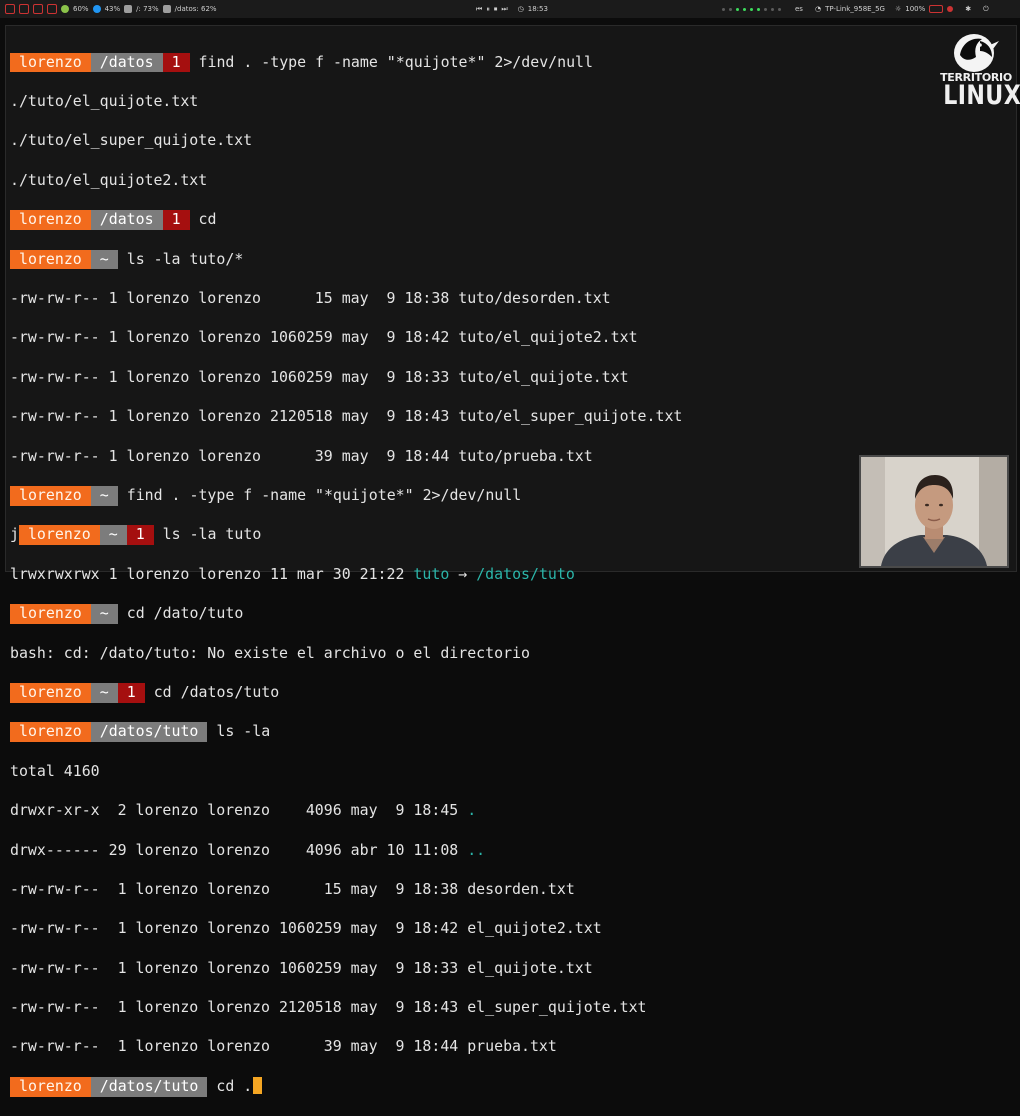  I want to click on disk-root-usage: /: 73%, so click(147, 9).